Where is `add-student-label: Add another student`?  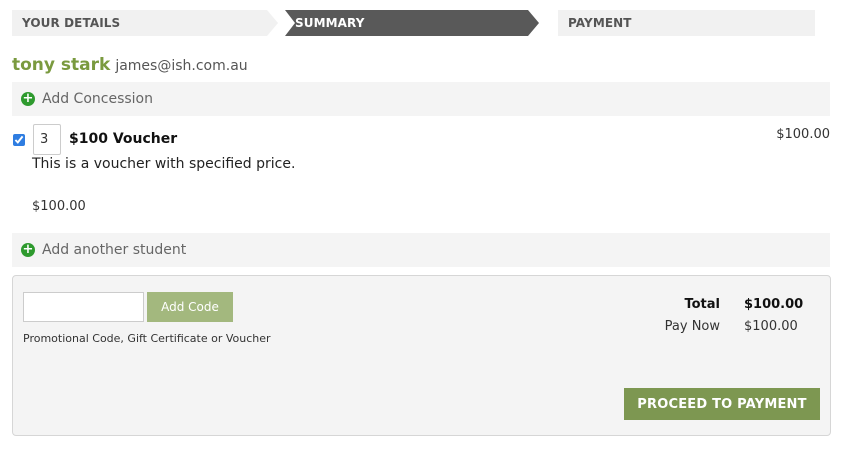 add-student-label: Add another student is located at coordinates (114, 250).